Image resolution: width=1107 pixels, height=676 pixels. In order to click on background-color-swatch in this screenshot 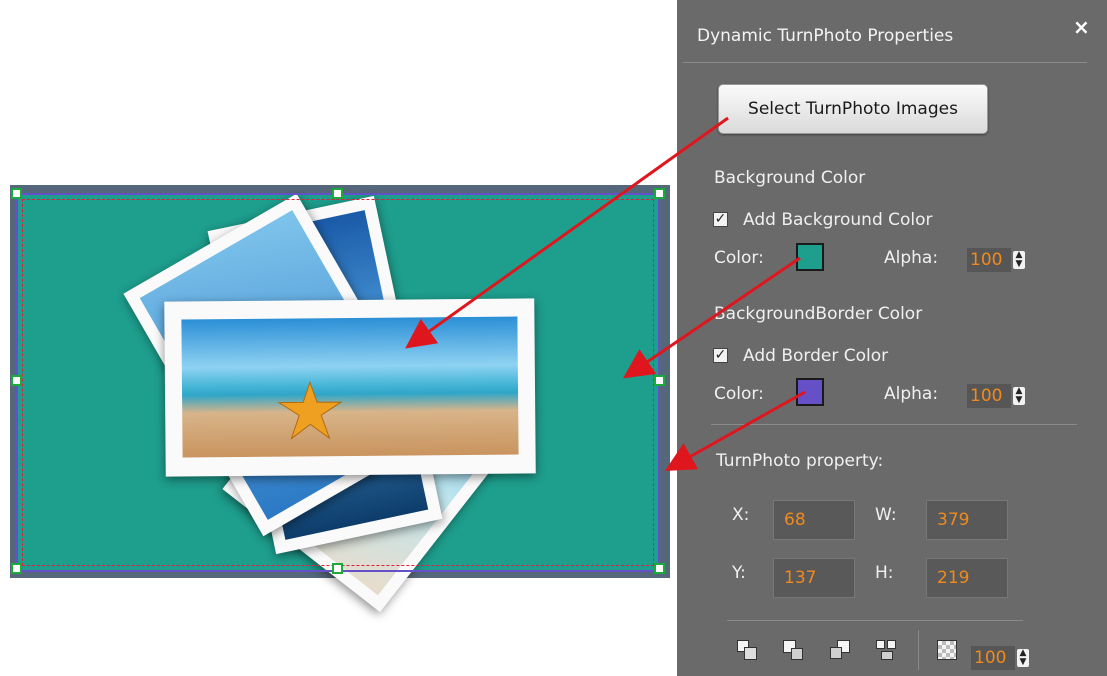, I will do `click(810, 257)`.